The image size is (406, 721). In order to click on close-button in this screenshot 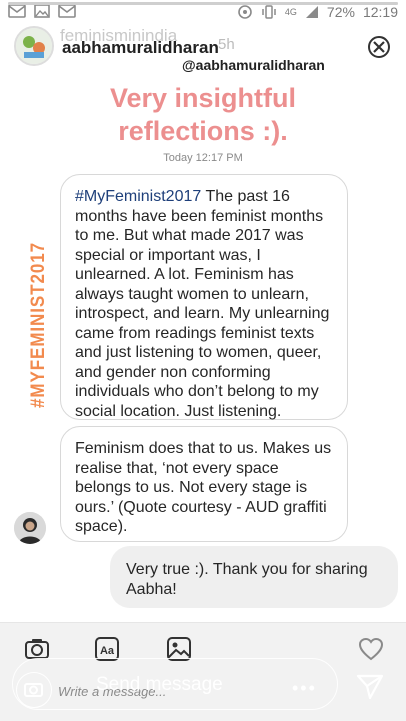, I will do `click(379, 47)`.